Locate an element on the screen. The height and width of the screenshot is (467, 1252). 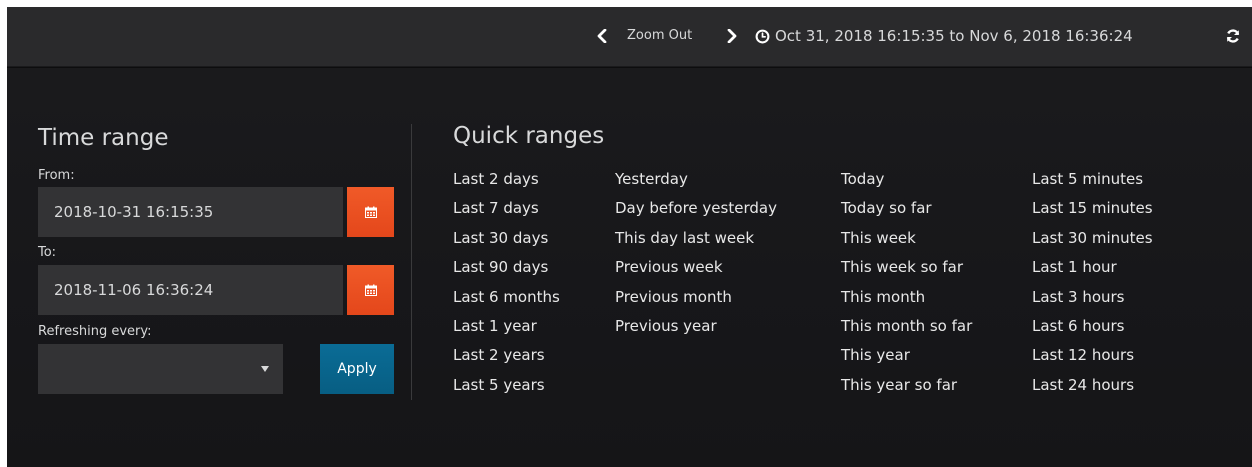
quick-range-item: This year so far is located at coordinates (906, 387).